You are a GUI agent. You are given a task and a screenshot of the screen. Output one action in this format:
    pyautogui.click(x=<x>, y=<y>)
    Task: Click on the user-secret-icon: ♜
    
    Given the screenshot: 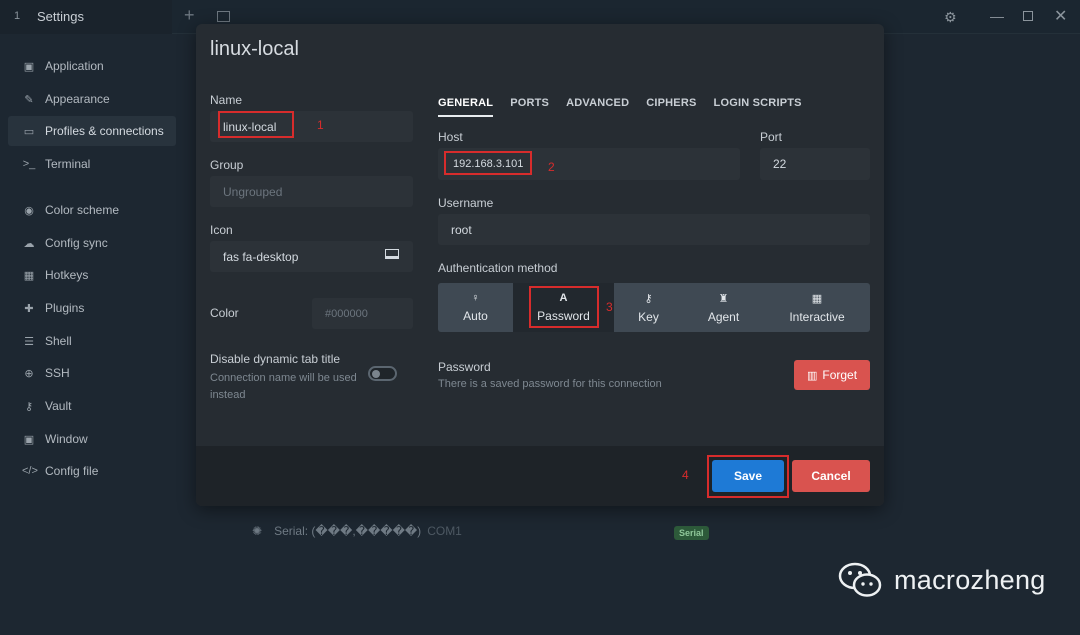 What is the action you would take?
    pyautogui.click(x=723, y=298)
    